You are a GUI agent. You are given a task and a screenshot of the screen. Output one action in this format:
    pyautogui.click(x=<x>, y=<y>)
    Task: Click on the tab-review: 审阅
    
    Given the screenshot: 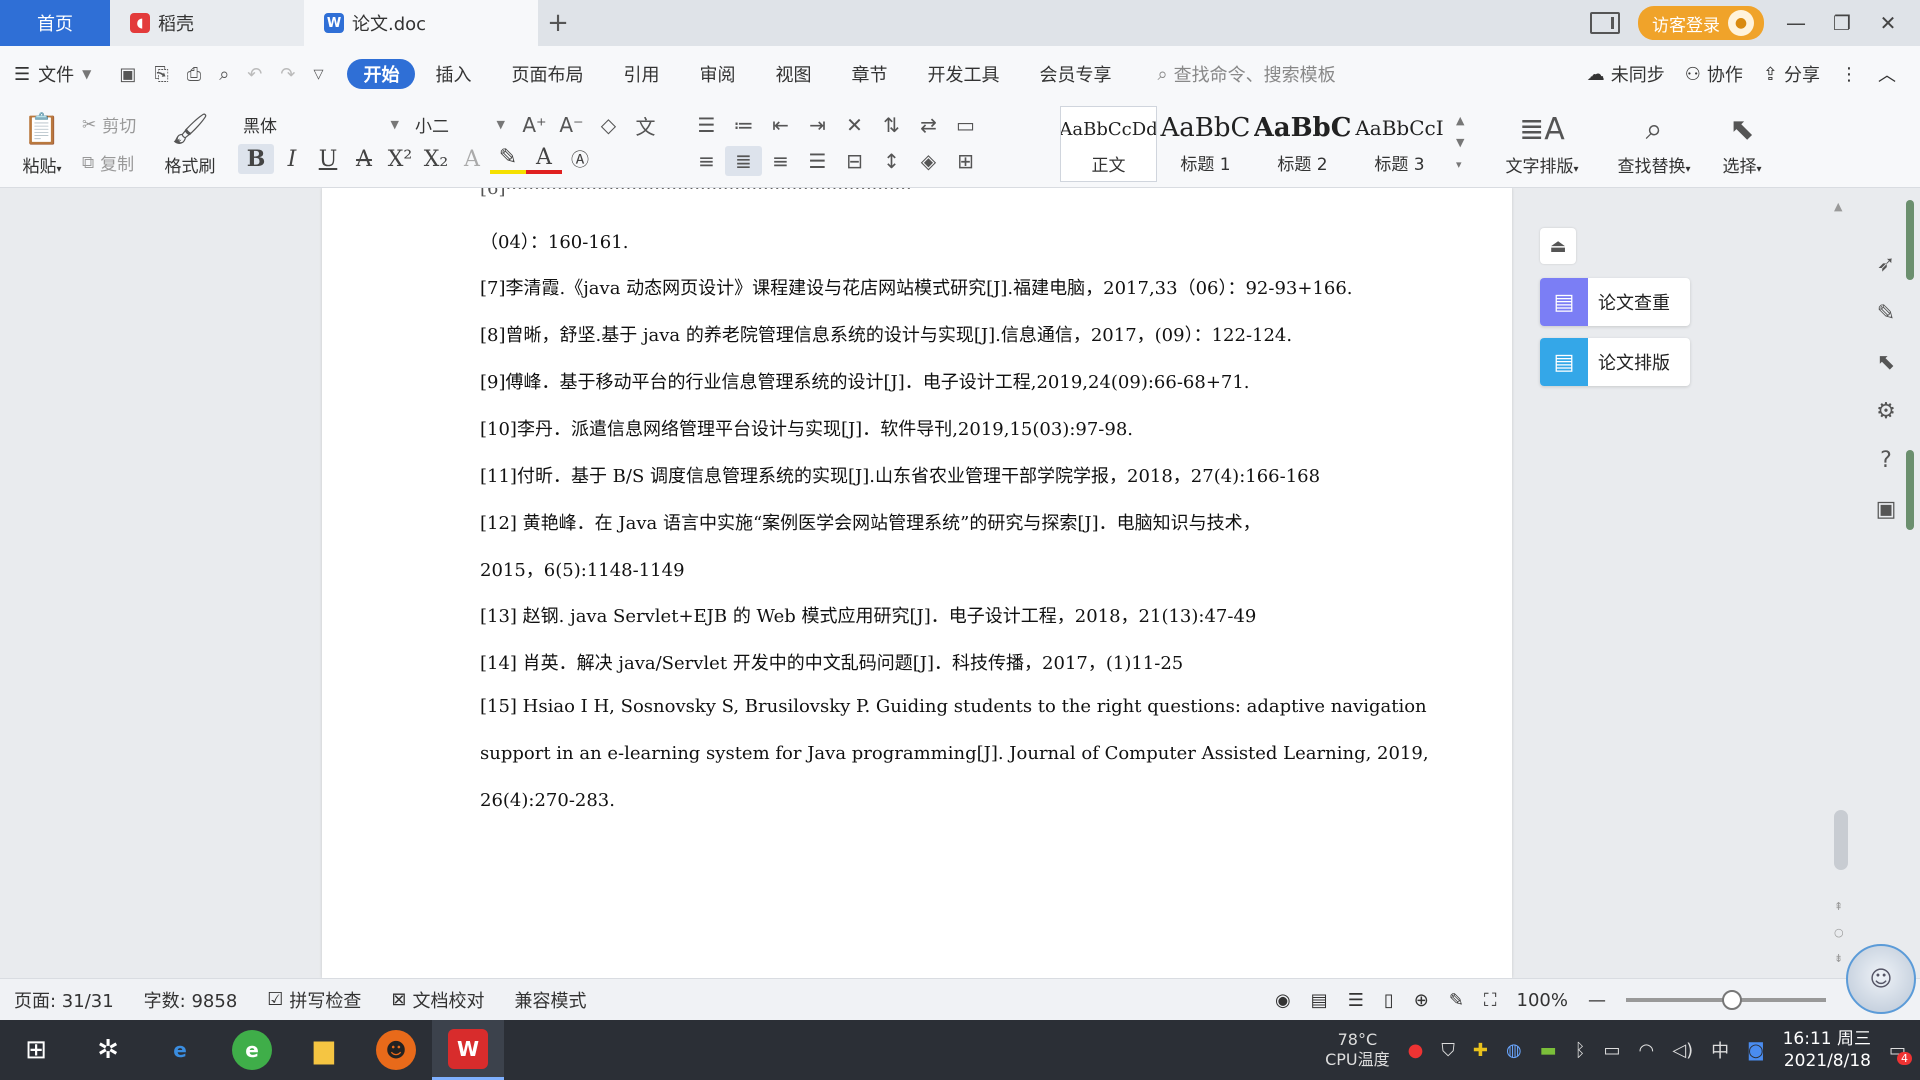 What is the action you would take?
    pyautogui.click(x=717, y=74)
    